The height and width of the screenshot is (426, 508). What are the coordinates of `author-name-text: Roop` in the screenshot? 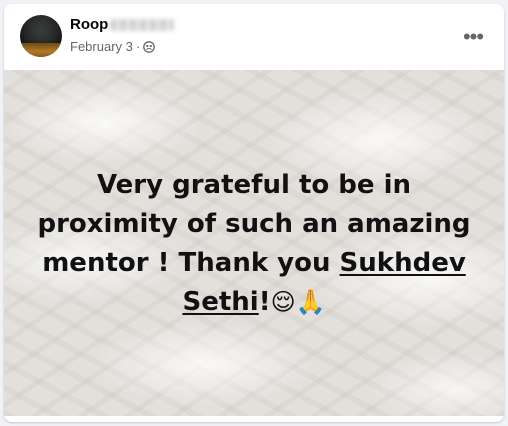 It's located at (89, 24).